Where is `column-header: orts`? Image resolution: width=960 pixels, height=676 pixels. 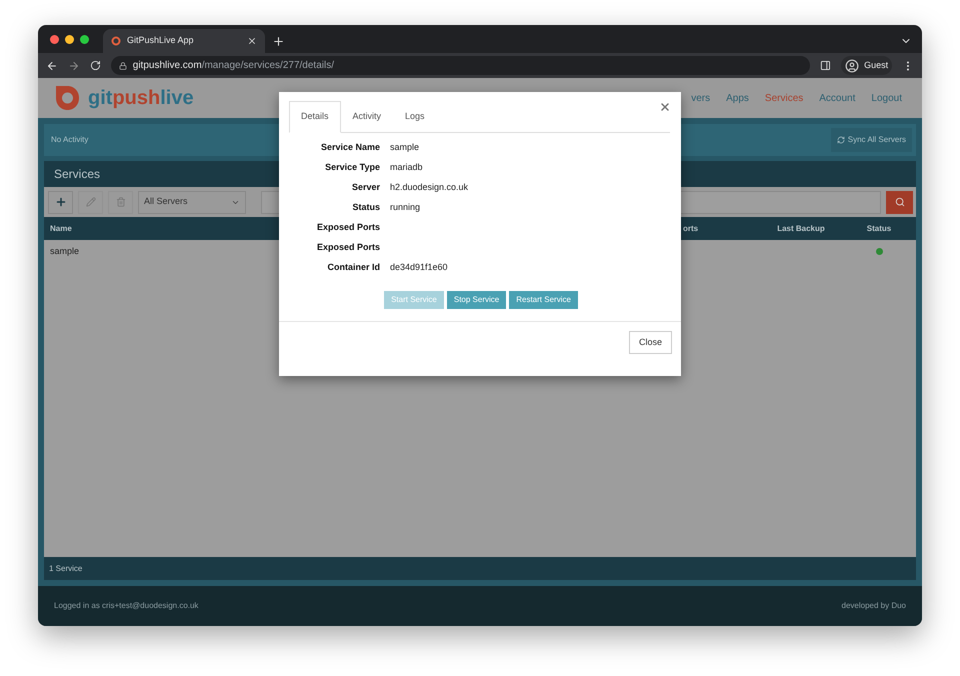
column-header: orts is located at coordinates (690, 228).